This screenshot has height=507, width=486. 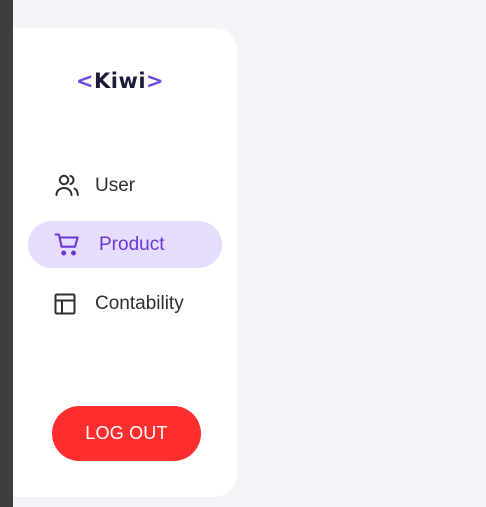 I want to click on cart-icon, so click(x=67, y=245).